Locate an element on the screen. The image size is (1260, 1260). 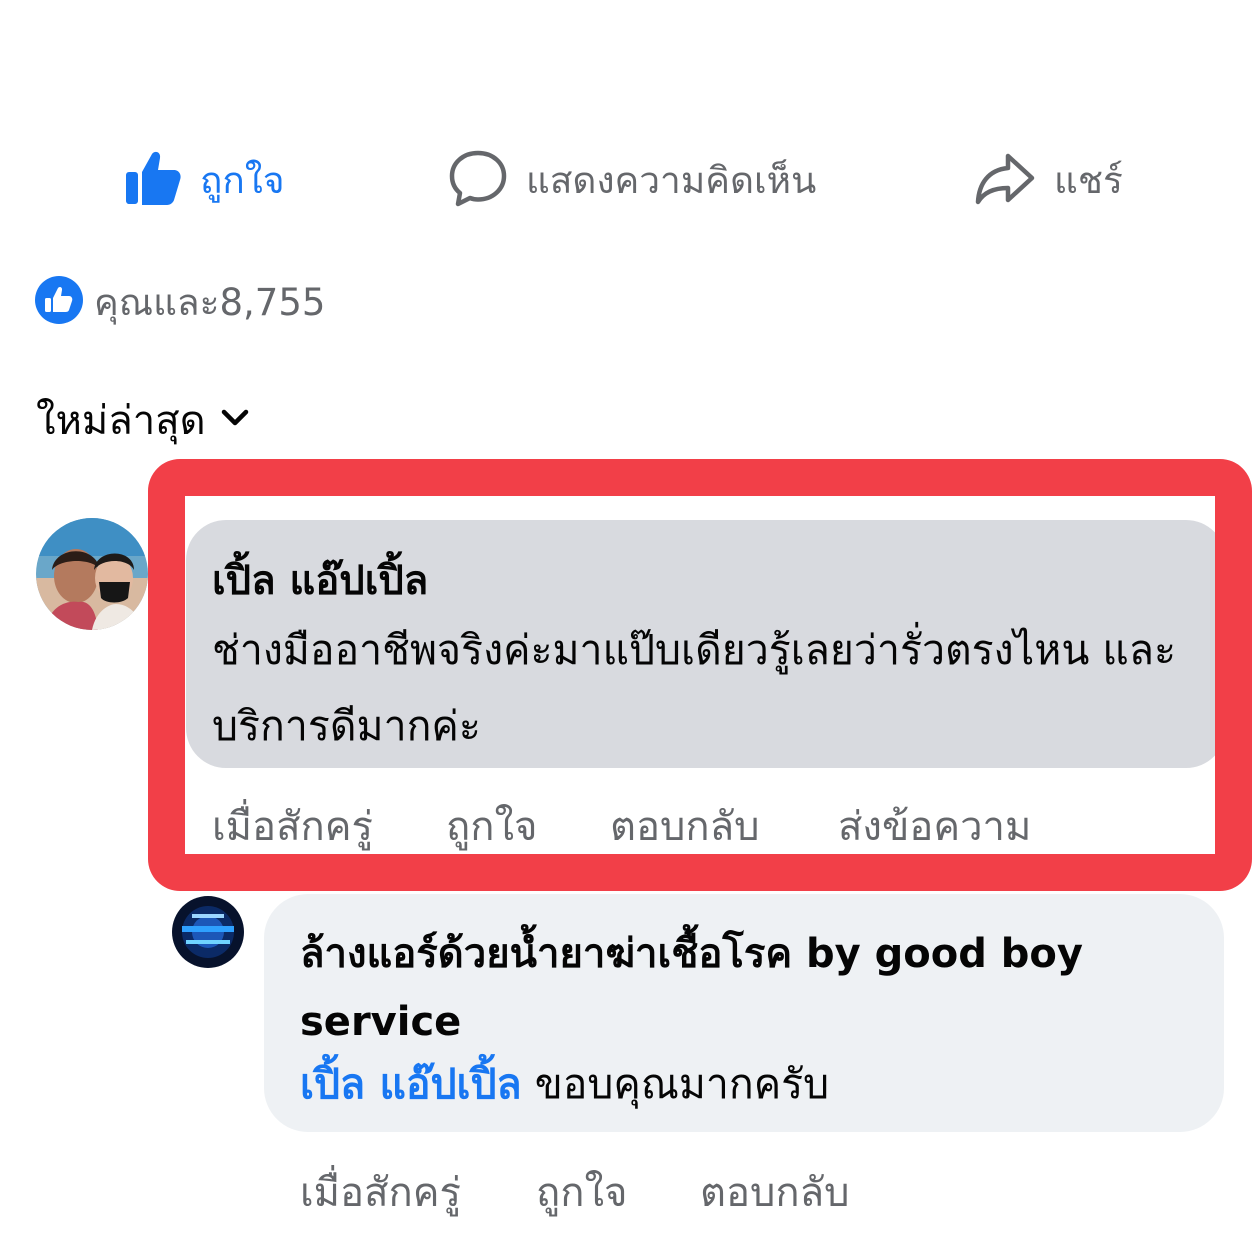
comment-button: แสดงความคิดเห็น is located at coordinates (632, 180).